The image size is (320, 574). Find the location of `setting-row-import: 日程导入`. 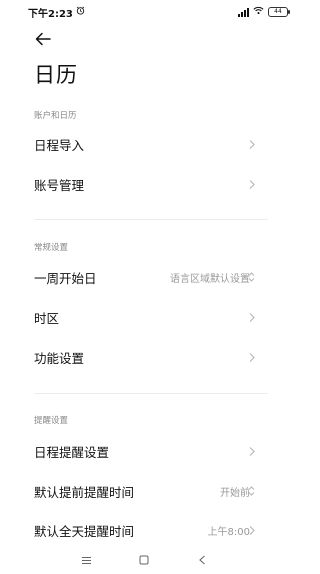

setting-row-import: 日程导入 is located at coordinates (151, 144).